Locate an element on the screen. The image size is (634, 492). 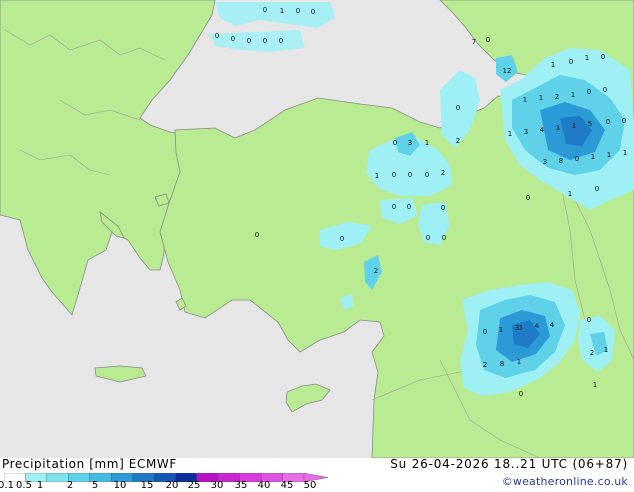
scale-tick-label: 0.1 is located at coordinates (7, 485).